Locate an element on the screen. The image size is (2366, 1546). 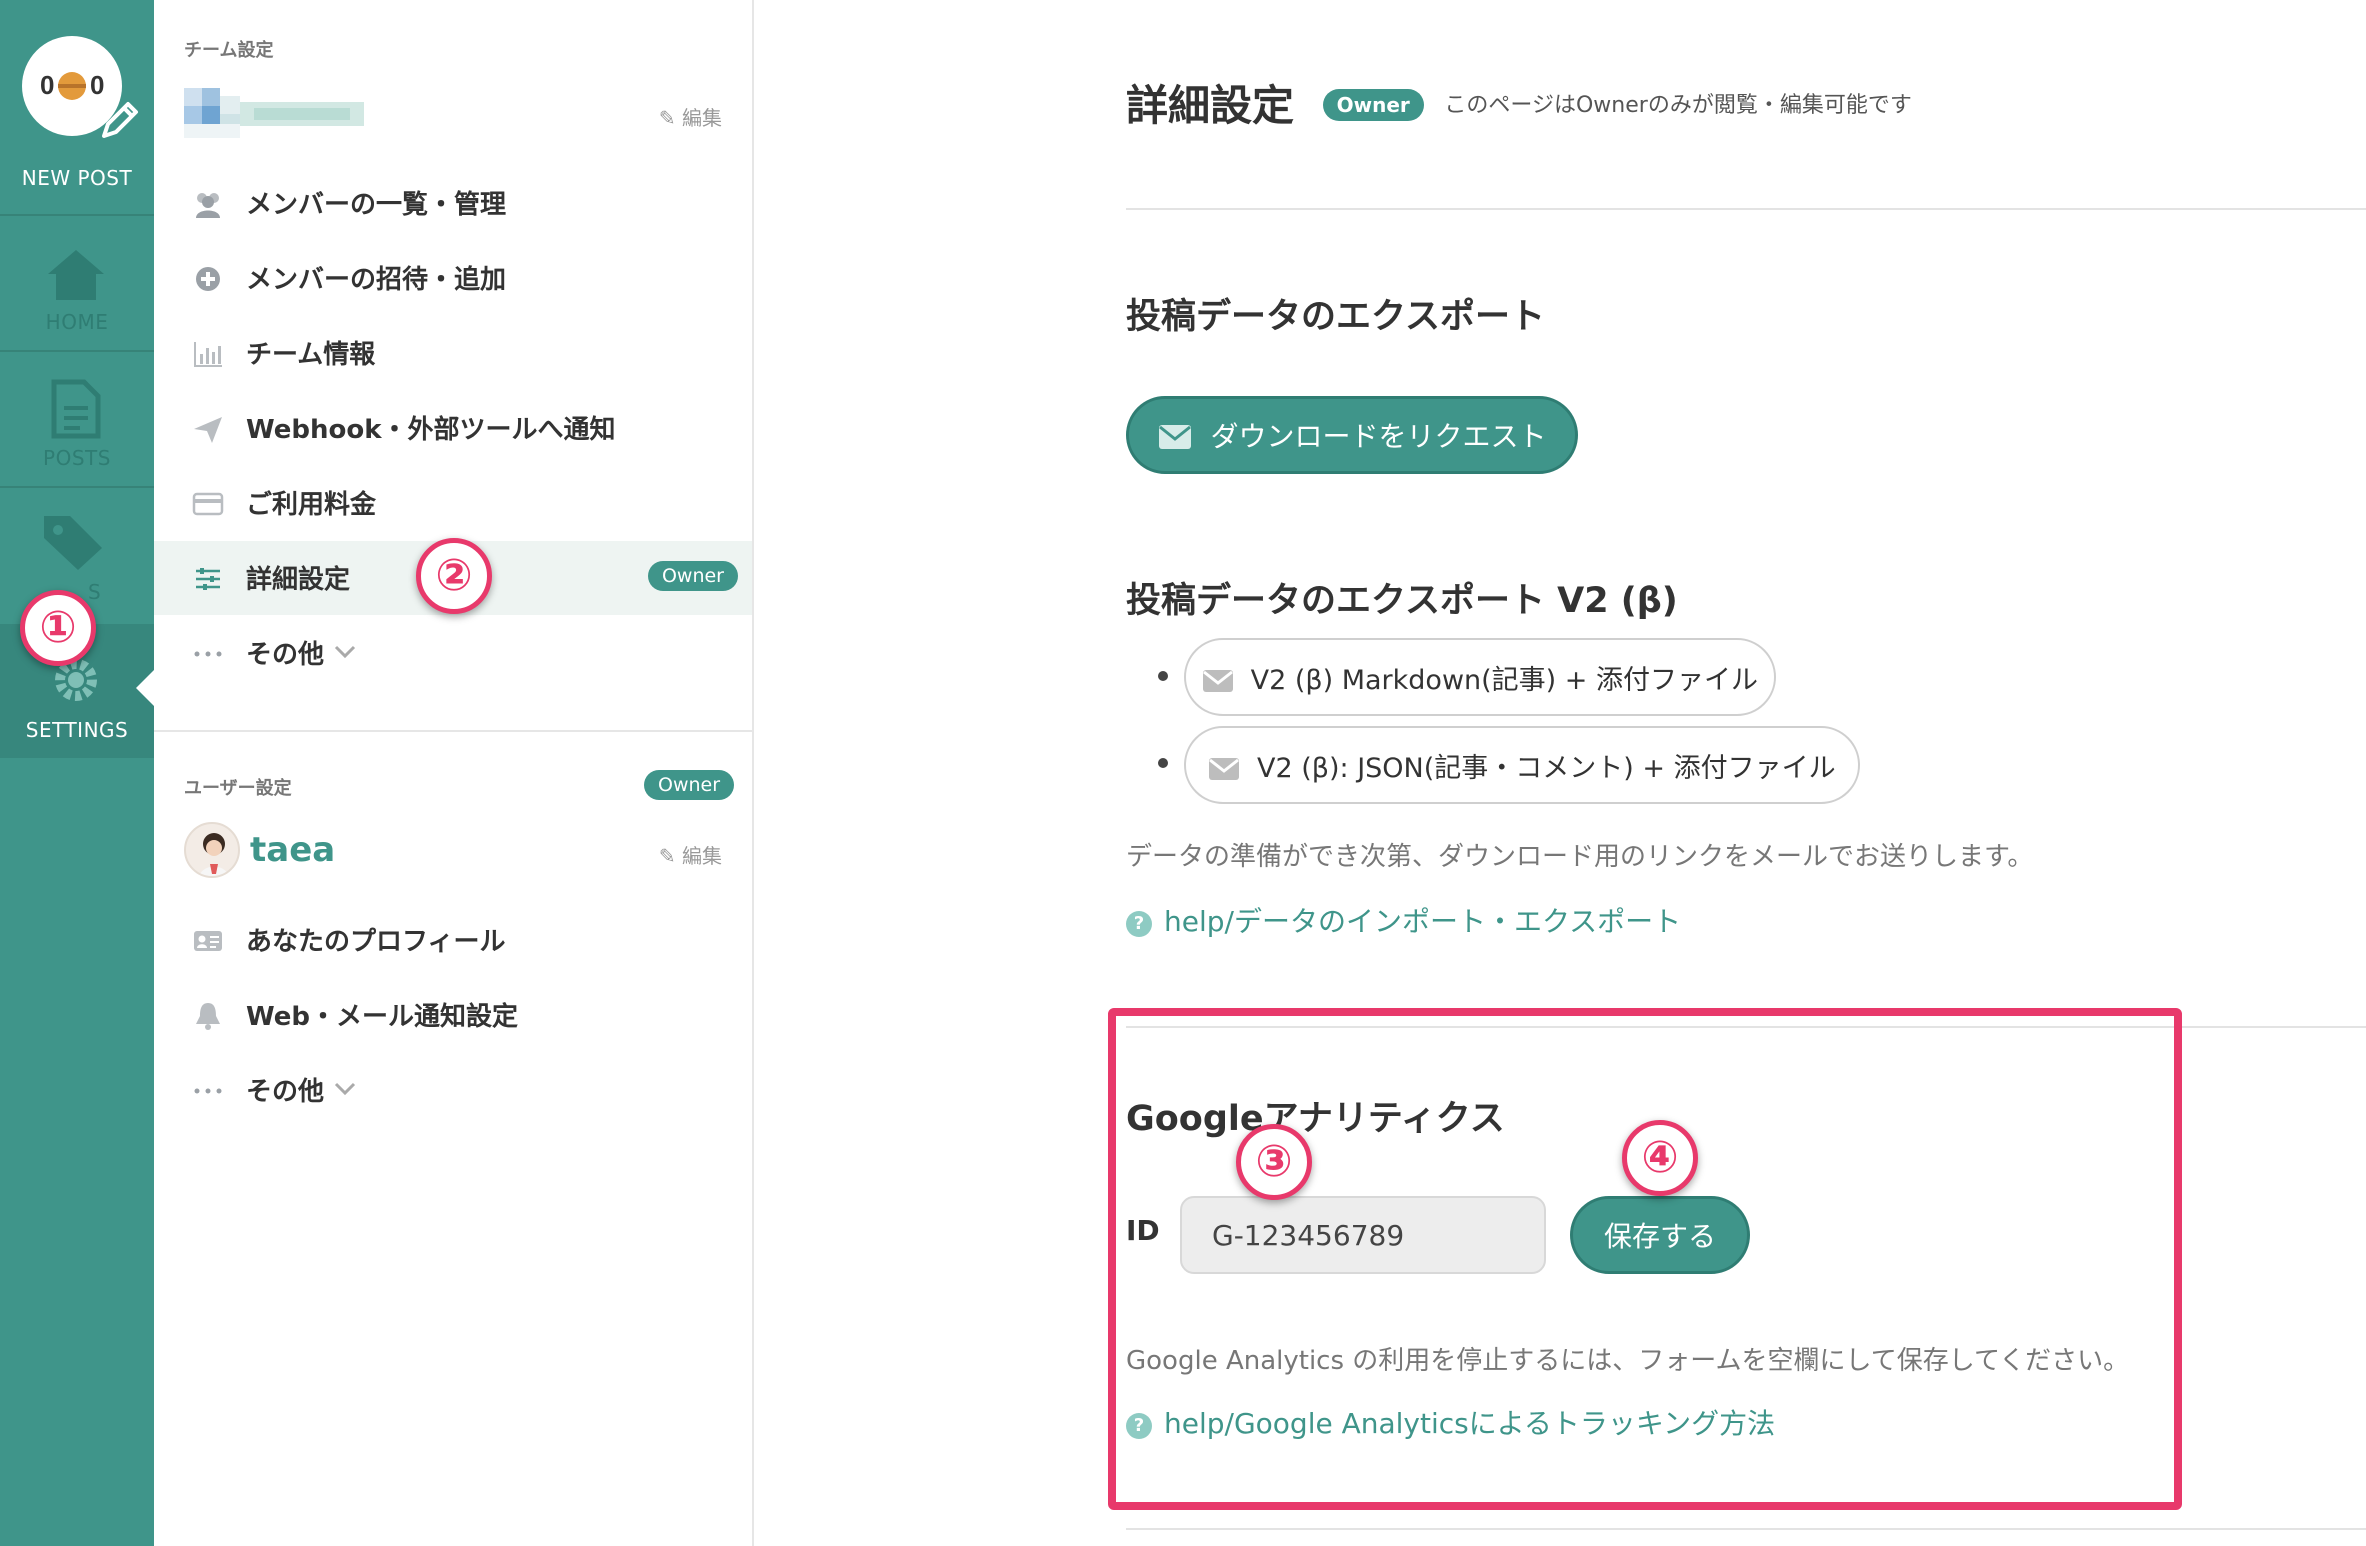
new-post-button: NEW POST is located at coordinates (77, 178).